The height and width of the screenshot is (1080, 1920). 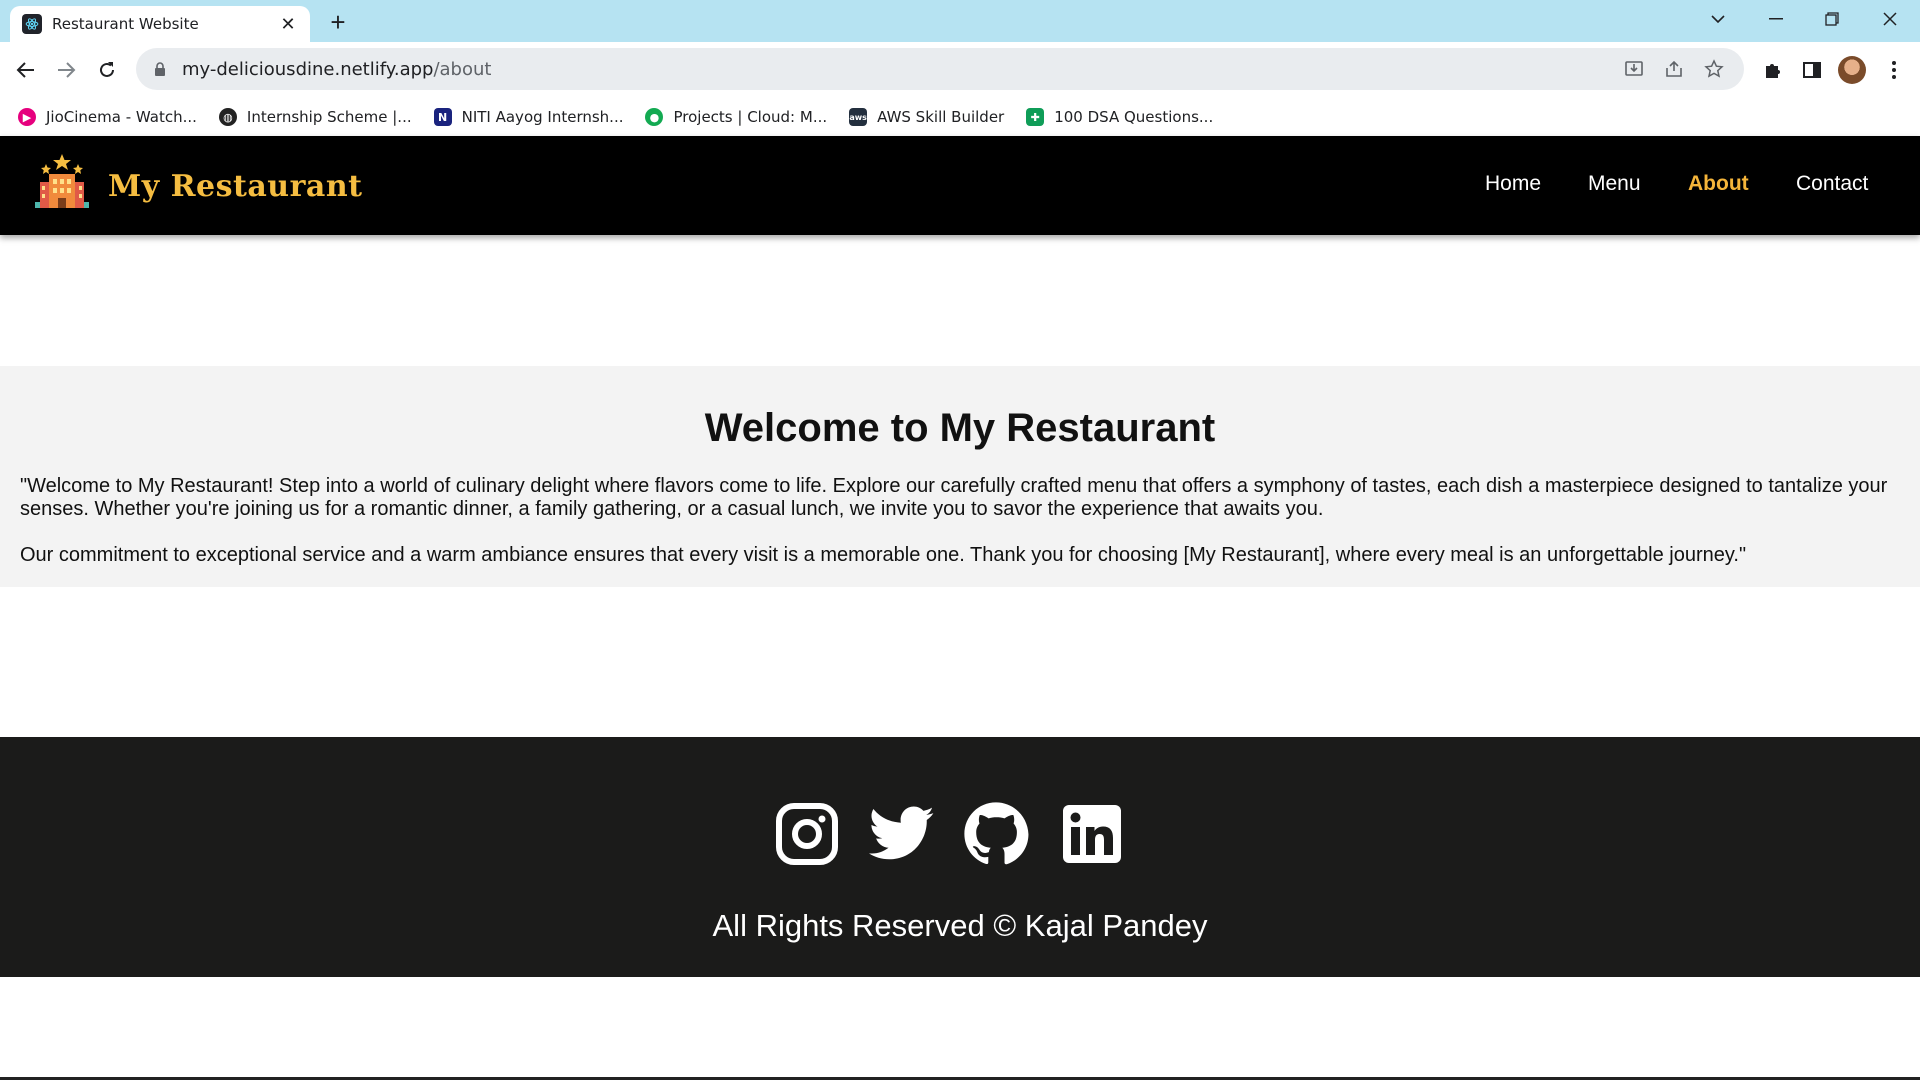 What do you see at coordinates (227, 117) in the screenshot?
I see `globe-icon: ◍` at bounding box center [227, 117].